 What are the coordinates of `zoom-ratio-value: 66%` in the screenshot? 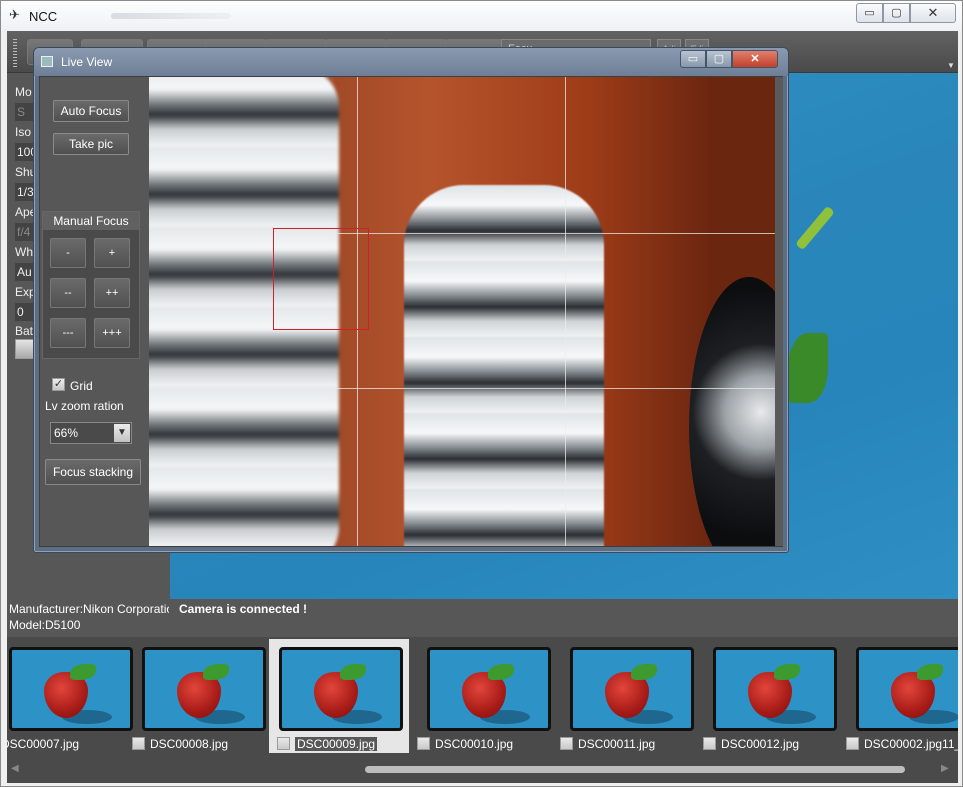 It's located at (66, 433).